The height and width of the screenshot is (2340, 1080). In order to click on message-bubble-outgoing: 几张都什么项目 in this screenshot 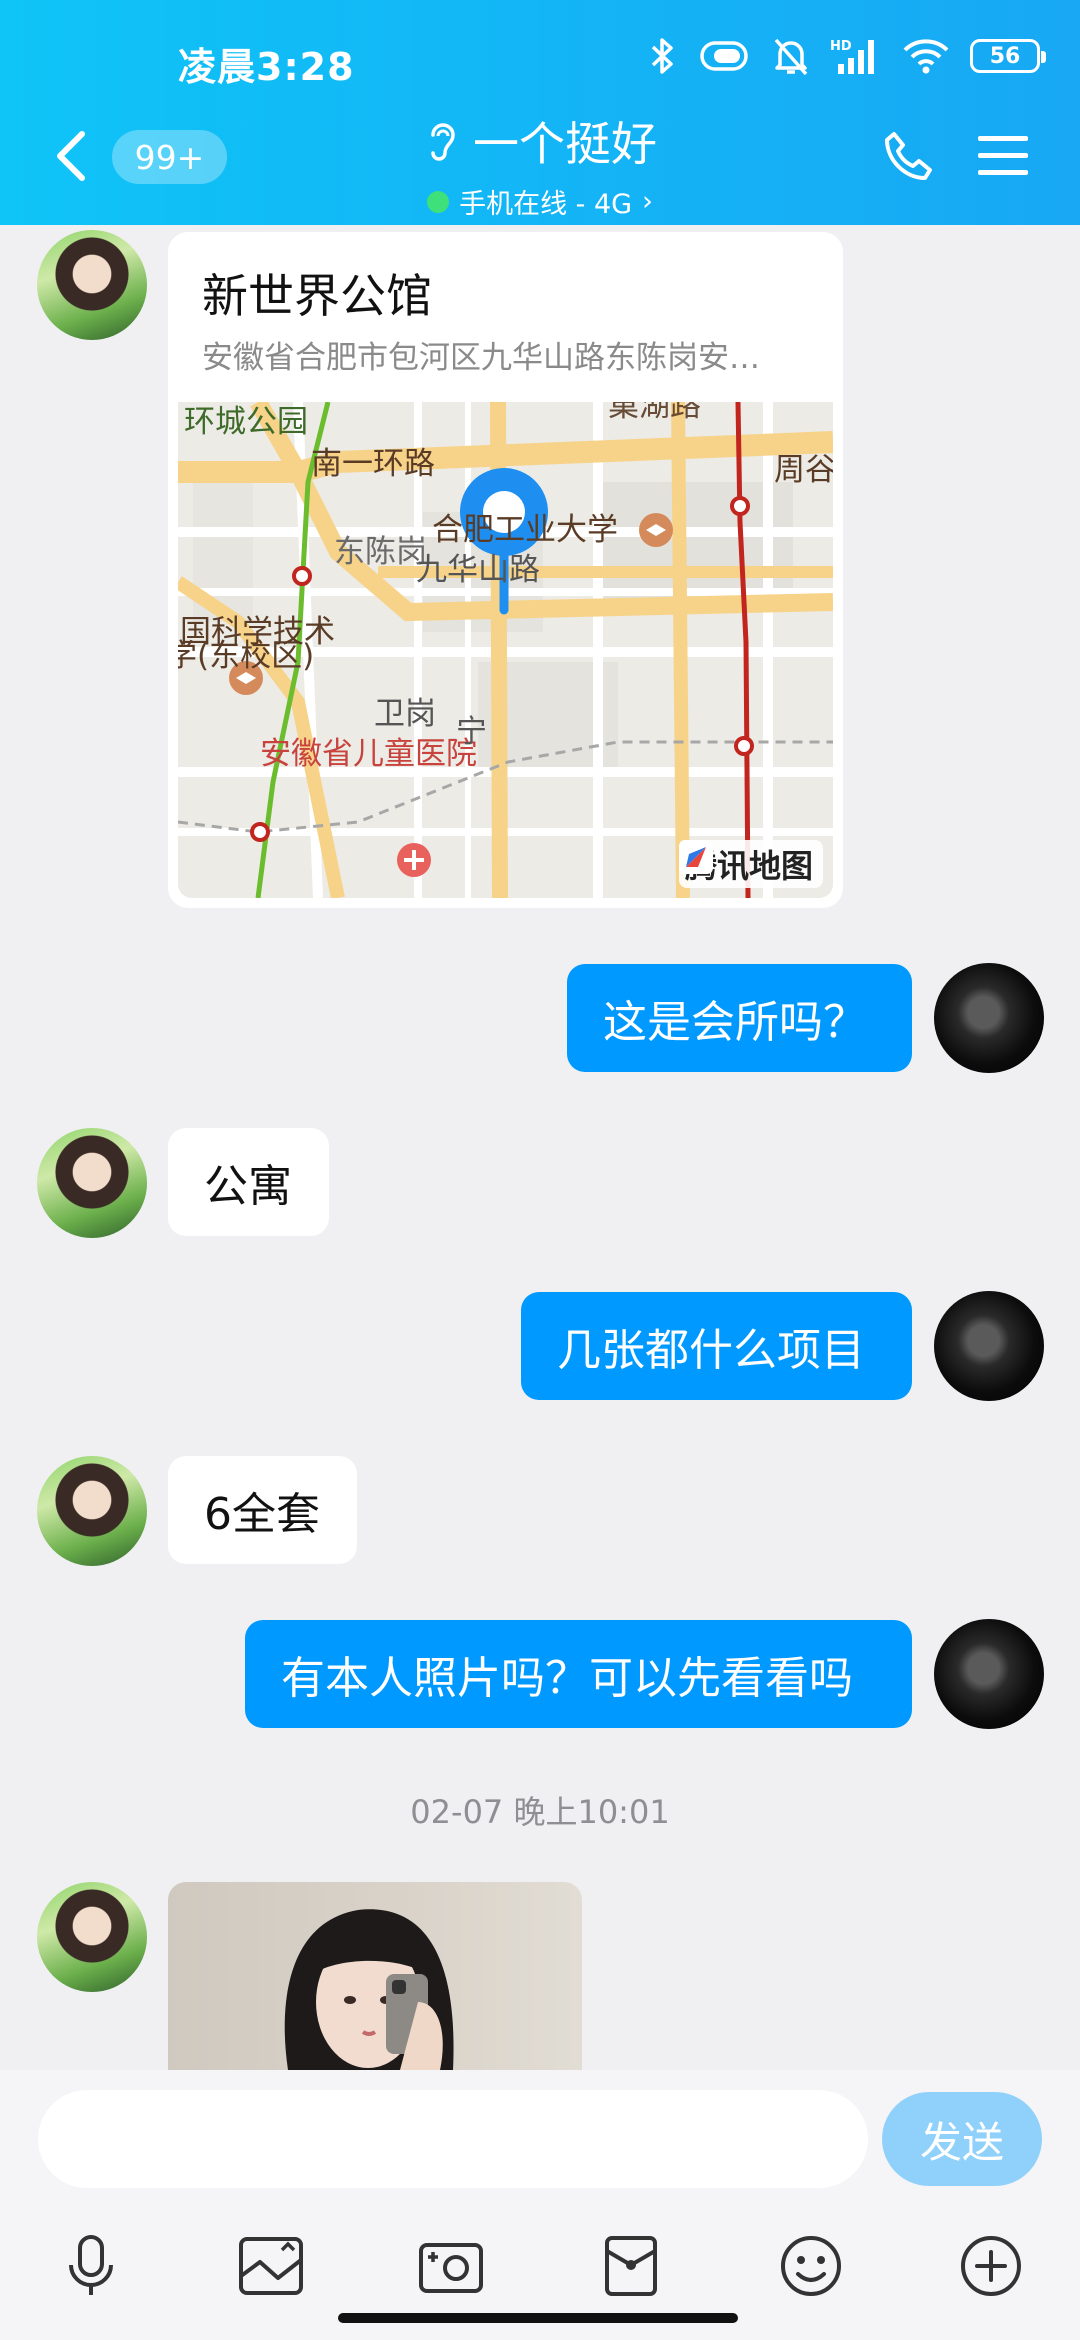, I will do `click(716, 1346)`.